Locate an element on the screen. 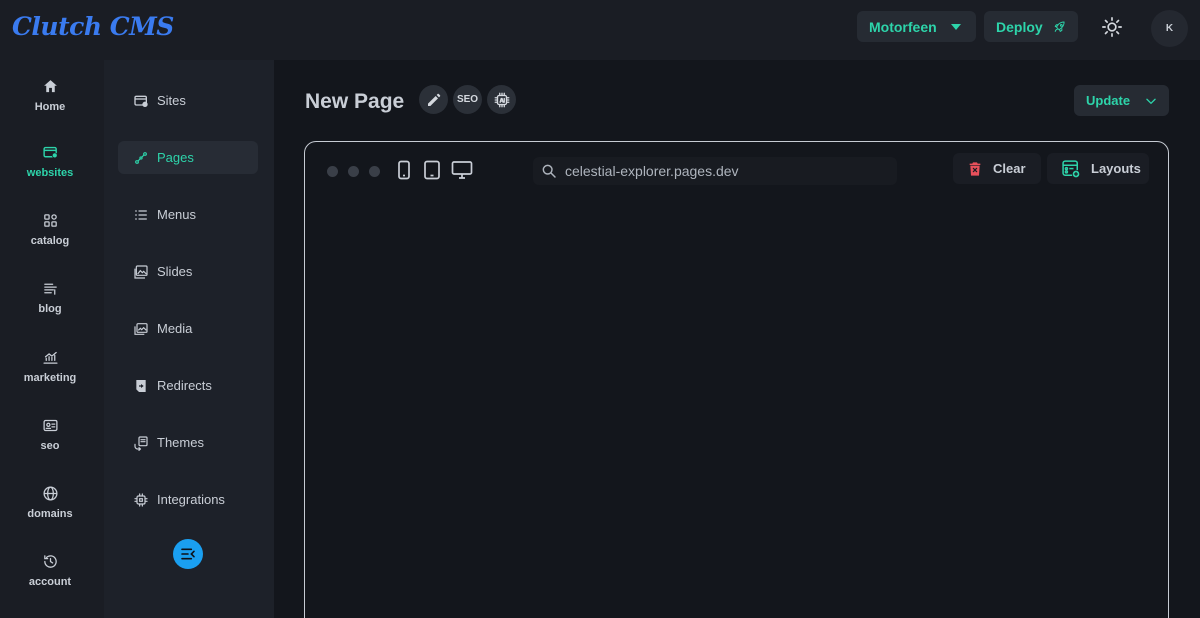 The image size is (1200, 618). top-bar: Clutch CMS Motorfeen Deploy K is located at coordinates (600, 30).